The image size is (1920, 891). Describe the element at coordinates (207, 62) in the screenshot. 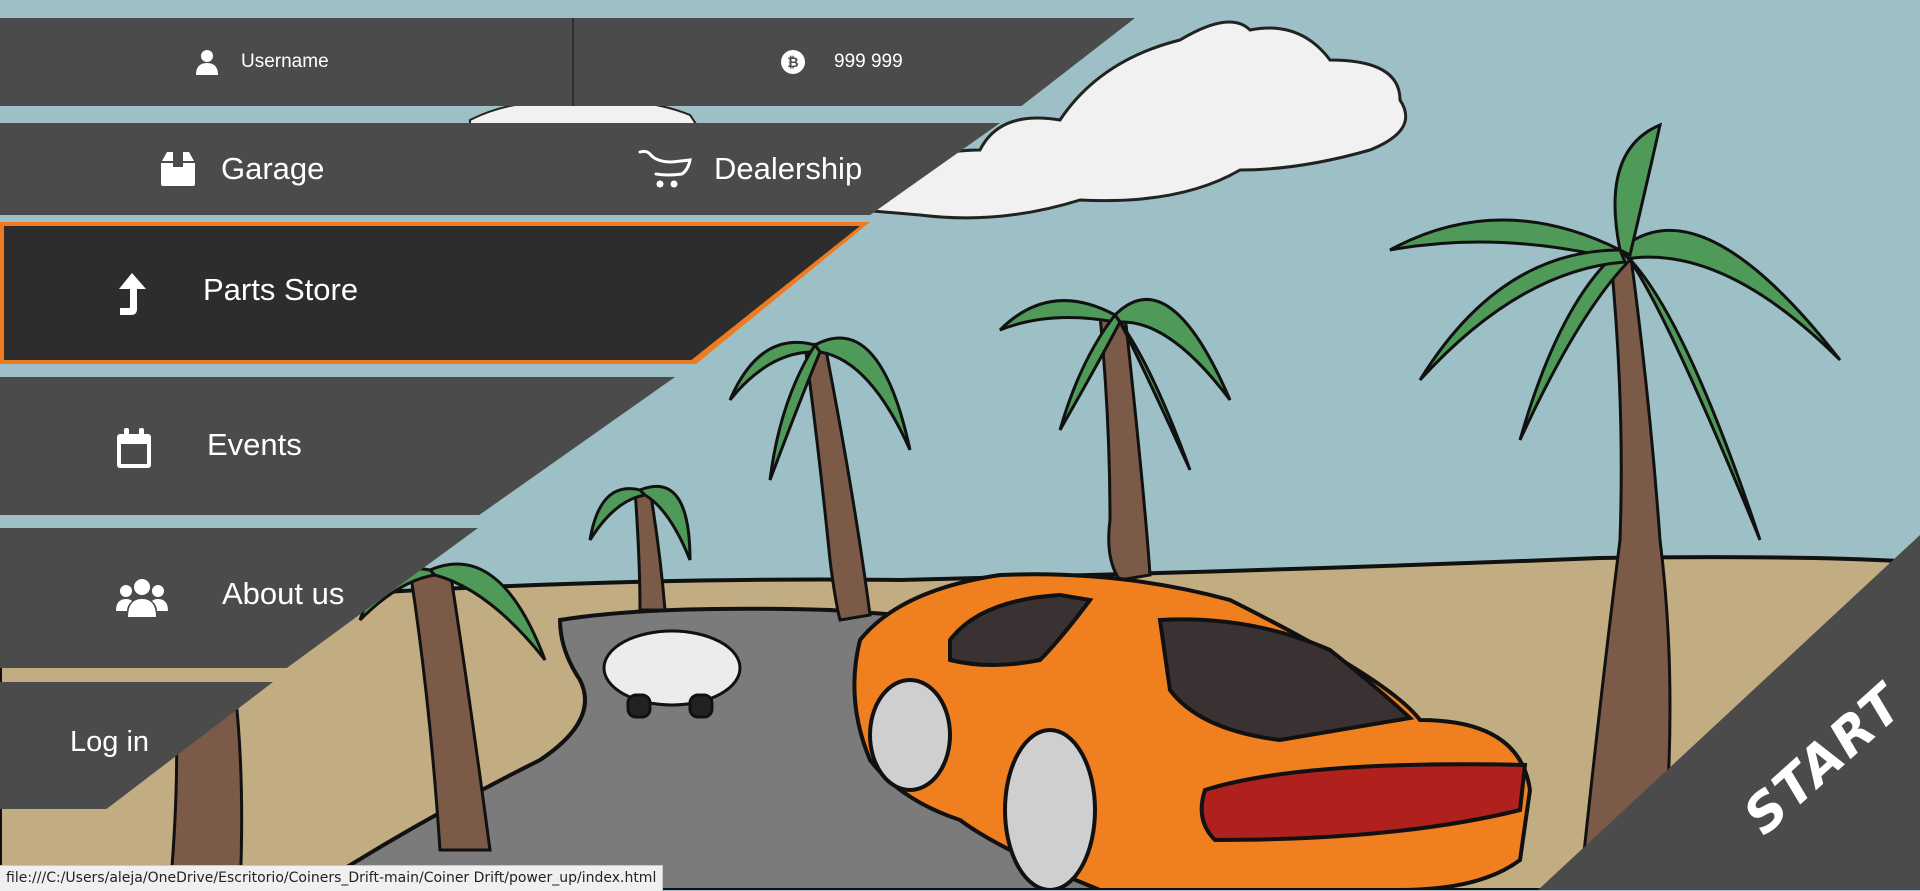

I see `user-icon` at that location.